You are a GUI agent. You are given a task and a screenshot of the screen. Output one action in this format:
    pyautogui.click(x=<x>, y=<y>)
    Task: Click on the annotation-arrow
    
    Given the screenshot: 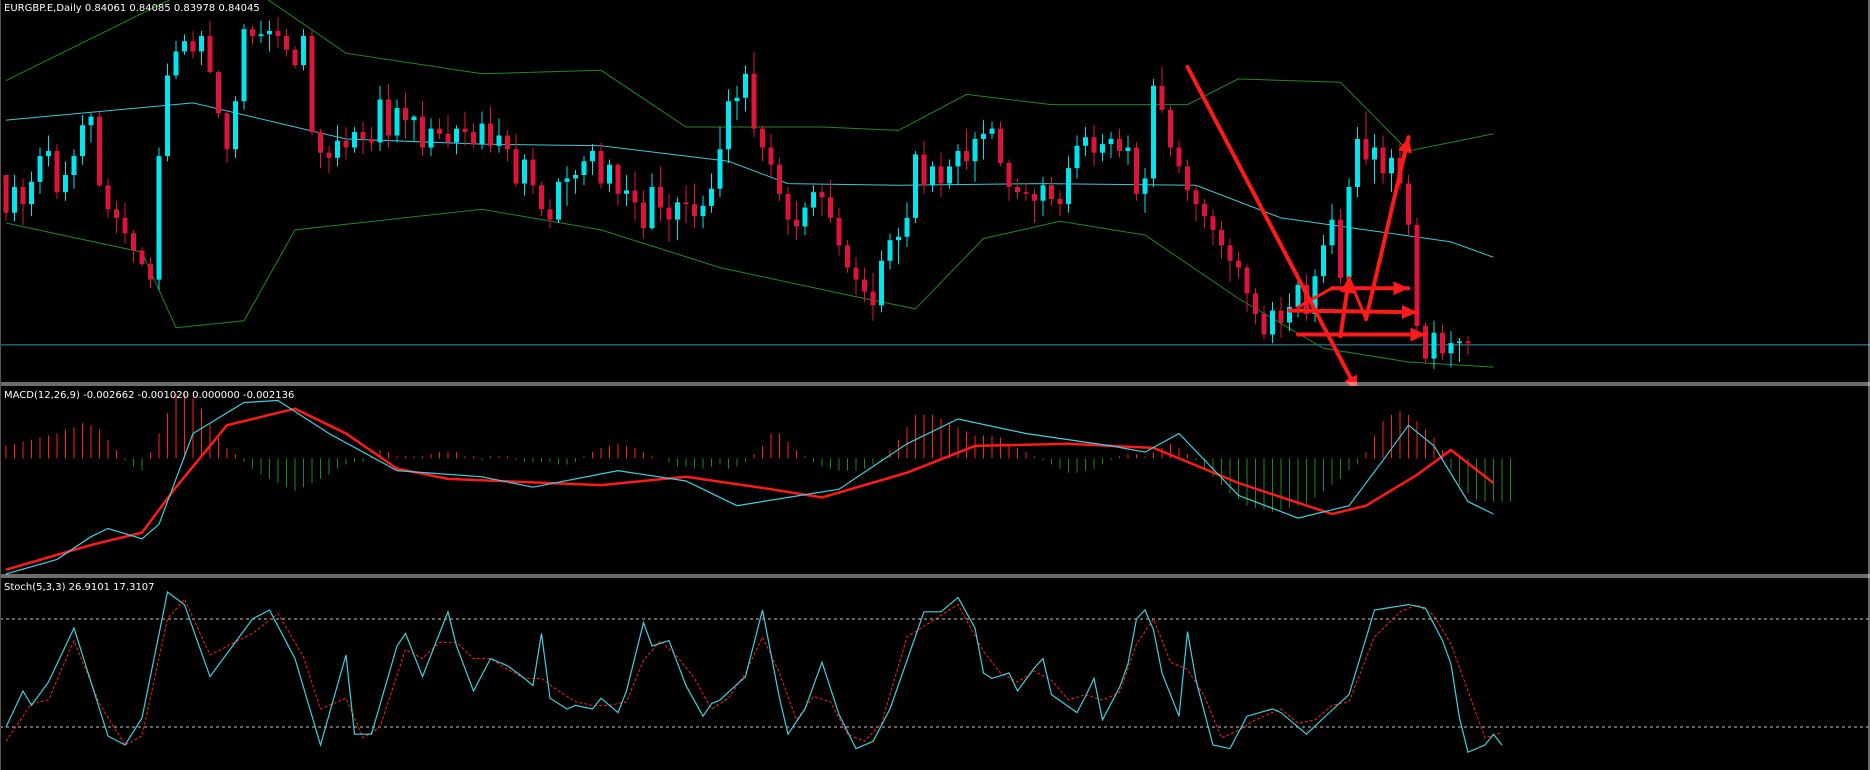 What is the action you would take?
    pyautogui.click(x=1353, y=311)
    